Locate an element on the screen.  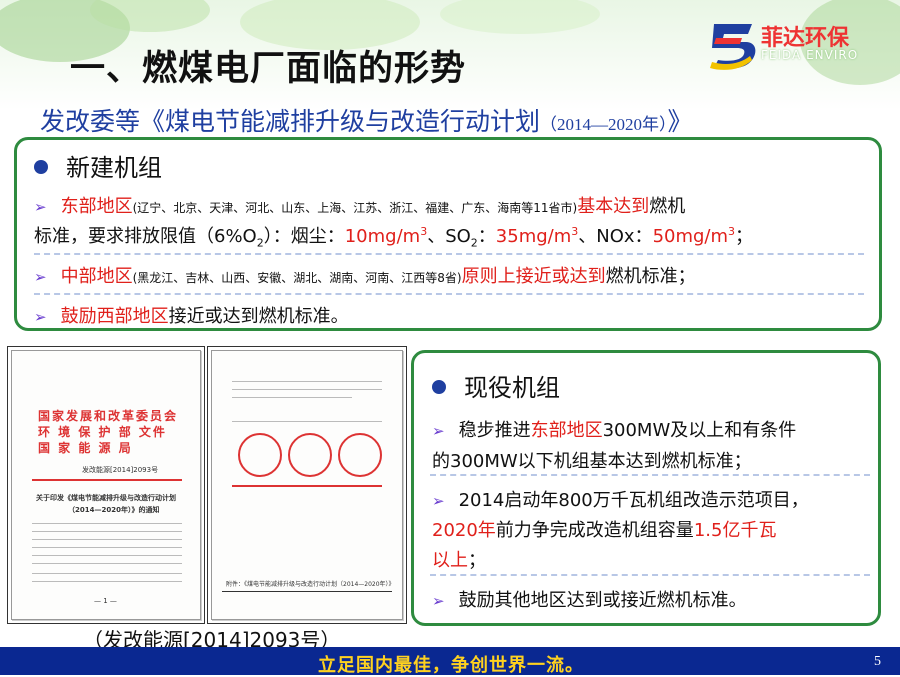
east-text3: ）：烟尘： is located at coordinates (304, 236).